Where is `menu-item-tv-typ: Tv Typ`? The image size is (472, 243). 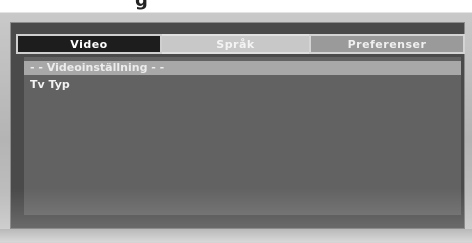
menu-item-tv-typ: Tv Typ is located at coordinates (50, 85).